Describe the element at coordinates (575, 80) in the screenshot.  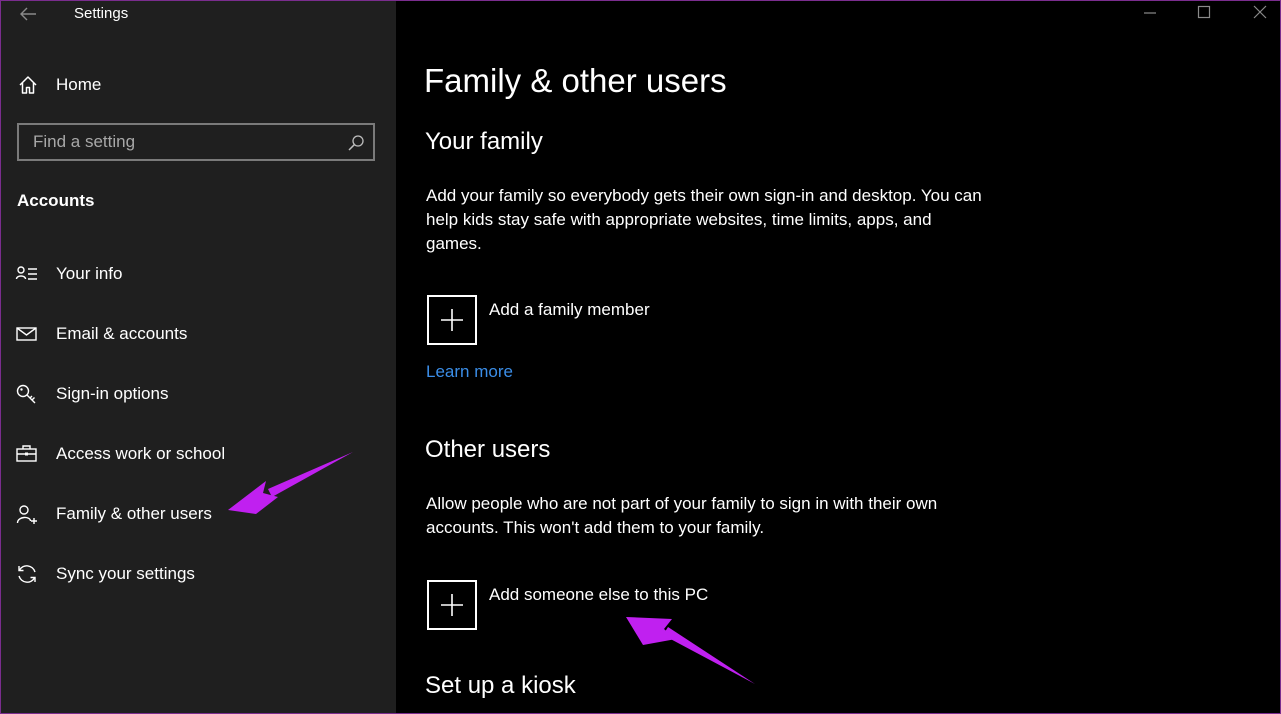
I see `page-title: Family & other users` at that location.